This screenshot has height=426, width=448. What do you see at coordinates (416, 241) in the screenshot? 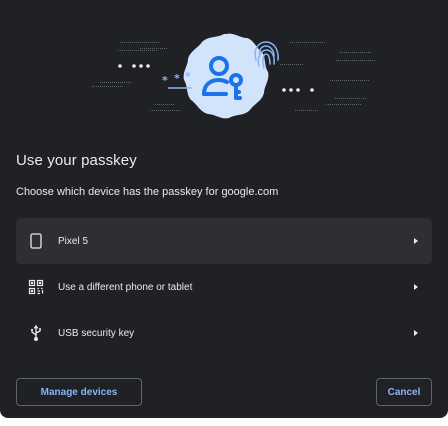
I see `chevron-right-icon` at bounding box center [416, 241].